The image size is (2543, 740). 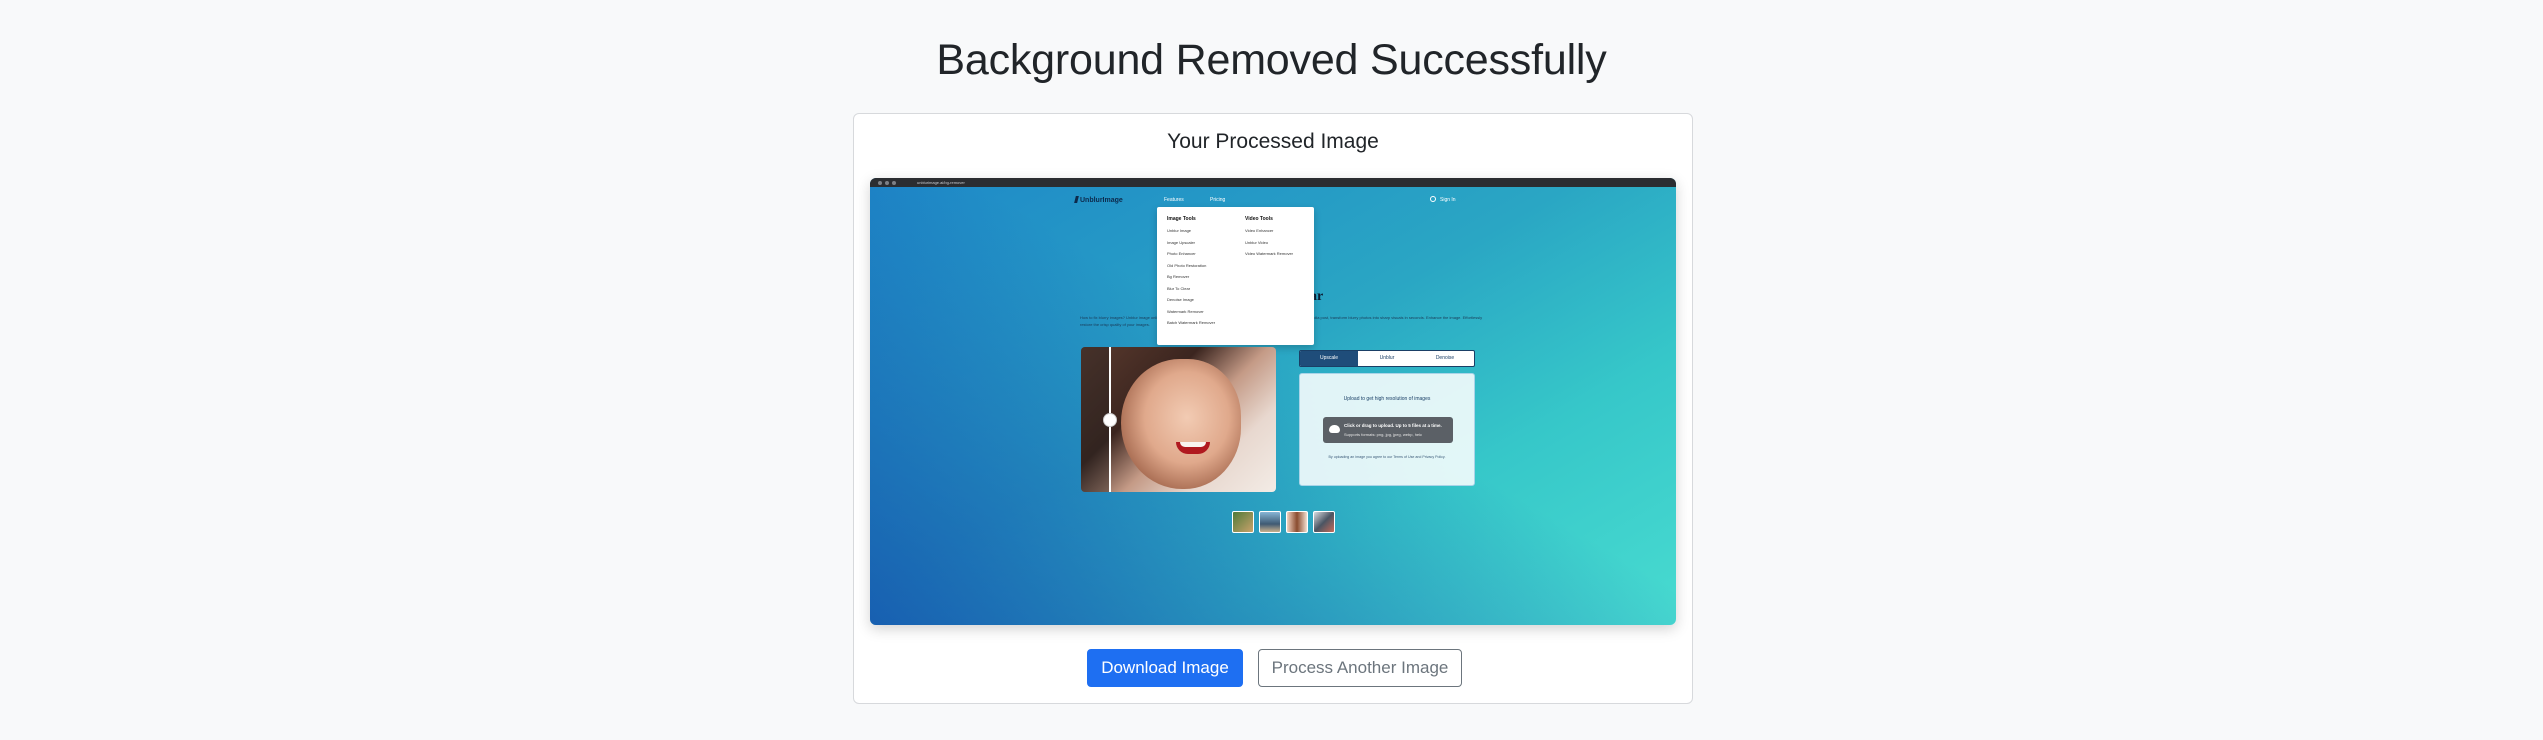 What do you see at coordinates (1273, 141) in the screenshot?
I see `card-title: Your Processed Image` at bounding box center [1273, 141].